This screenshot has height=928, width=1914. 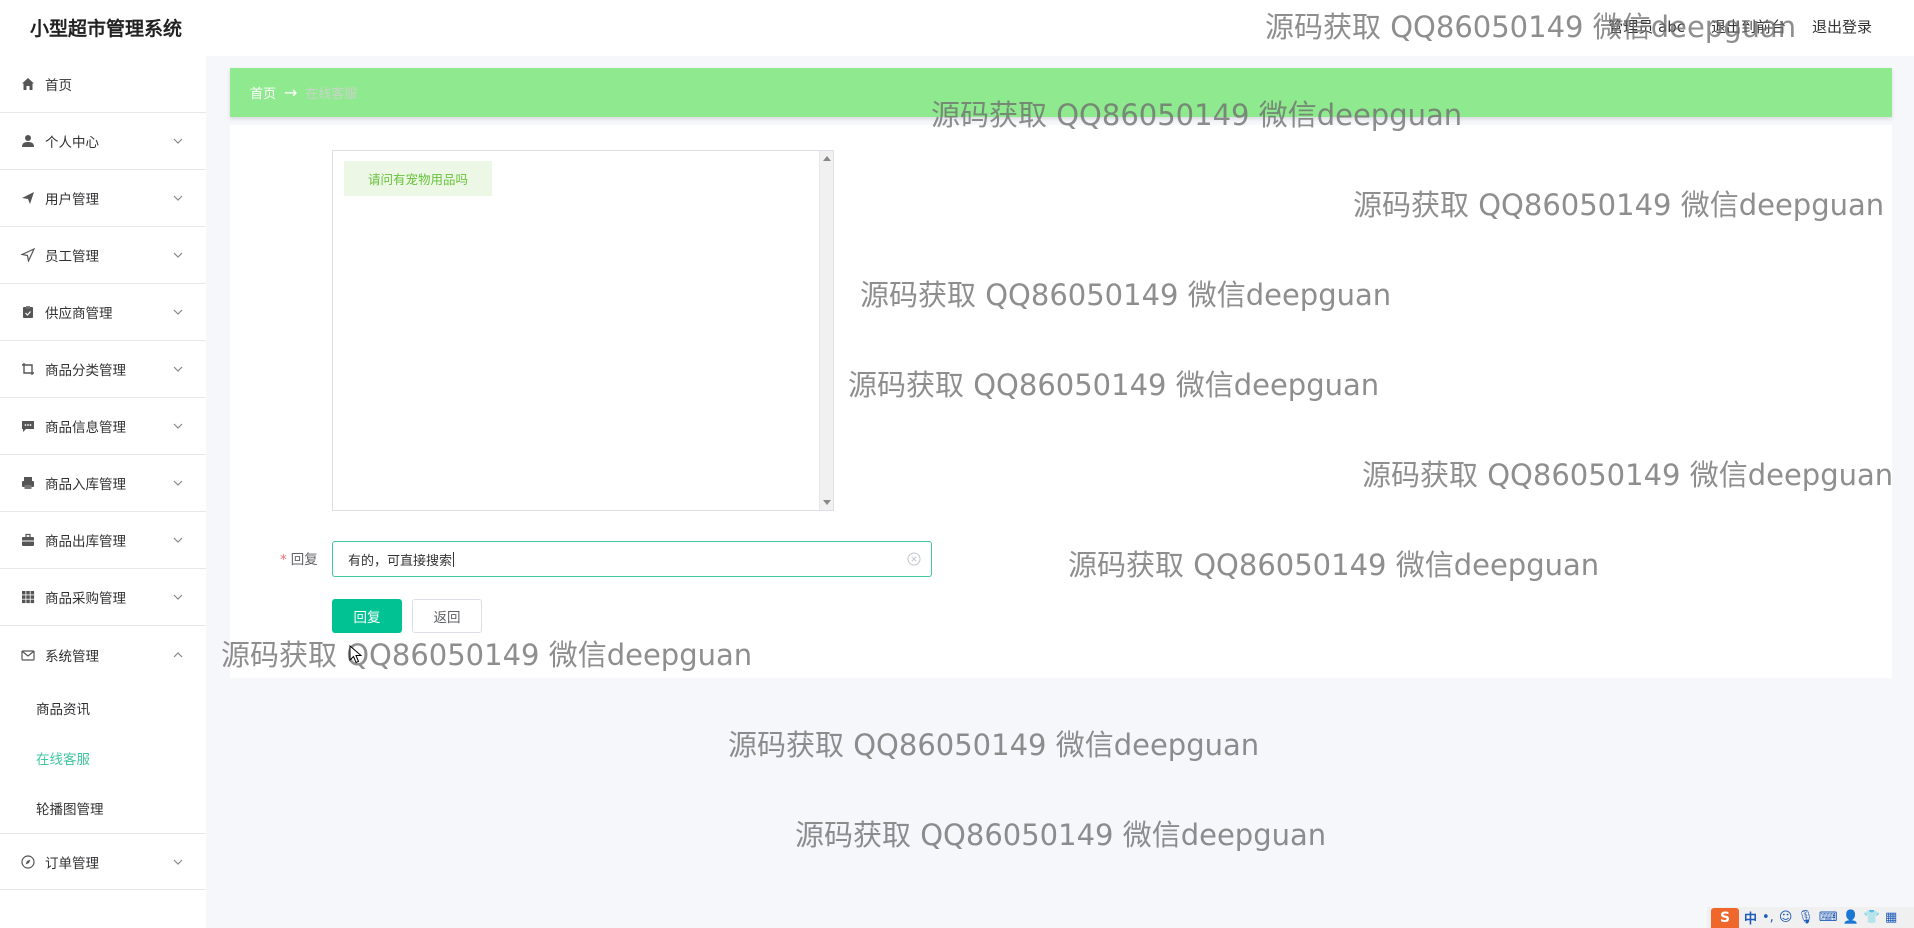 I want to click on breadcrumb: 首页 → 在线客服, so click(x=1061, y=92).